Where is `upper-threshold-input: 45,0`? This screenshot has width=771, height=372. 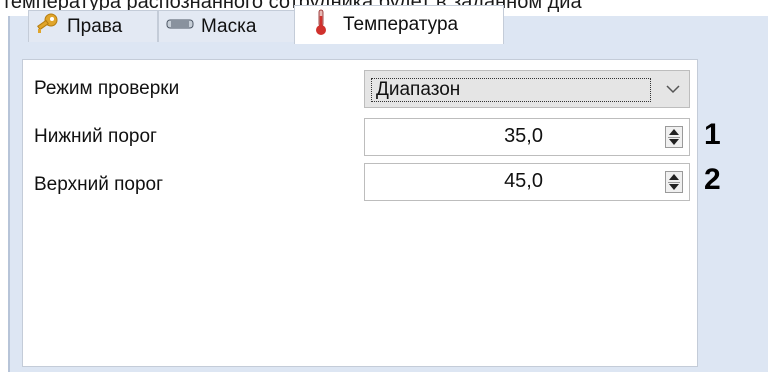 upper-threshold-input: 45,0 is located at coordinates (527, 182).